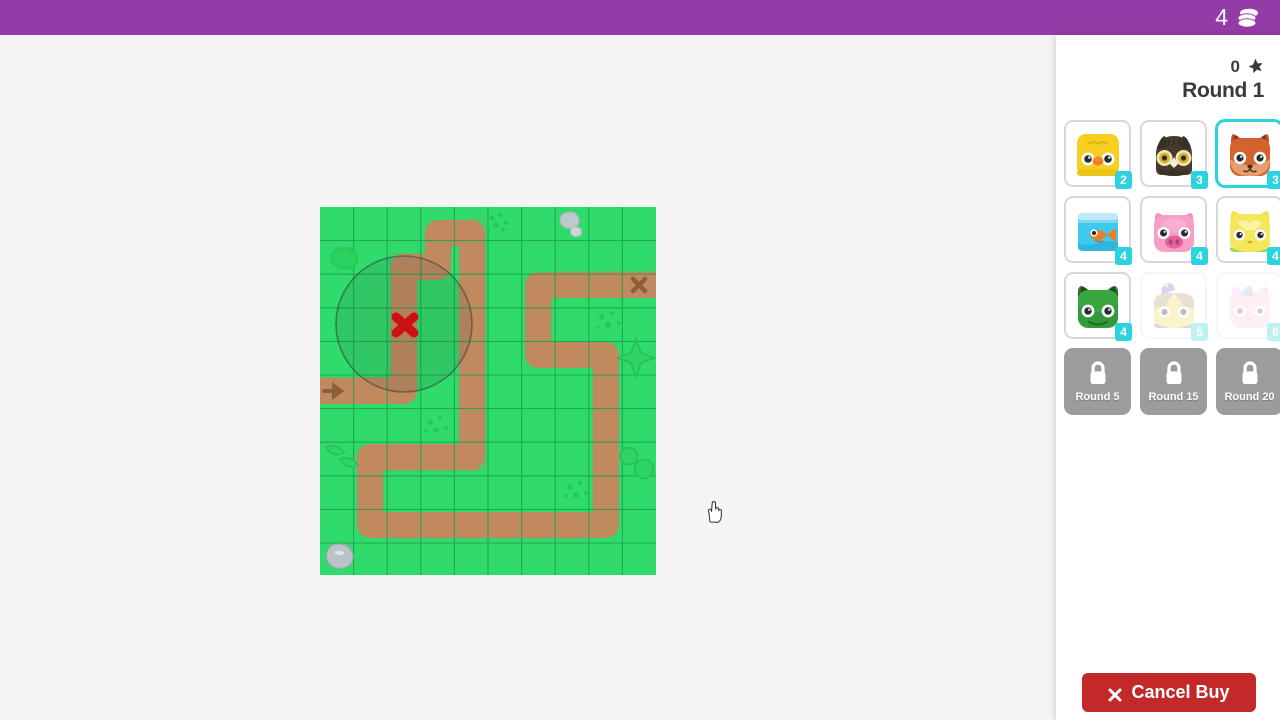  I want to click on locked-slot-label: Round 5, so click(1097, 397).